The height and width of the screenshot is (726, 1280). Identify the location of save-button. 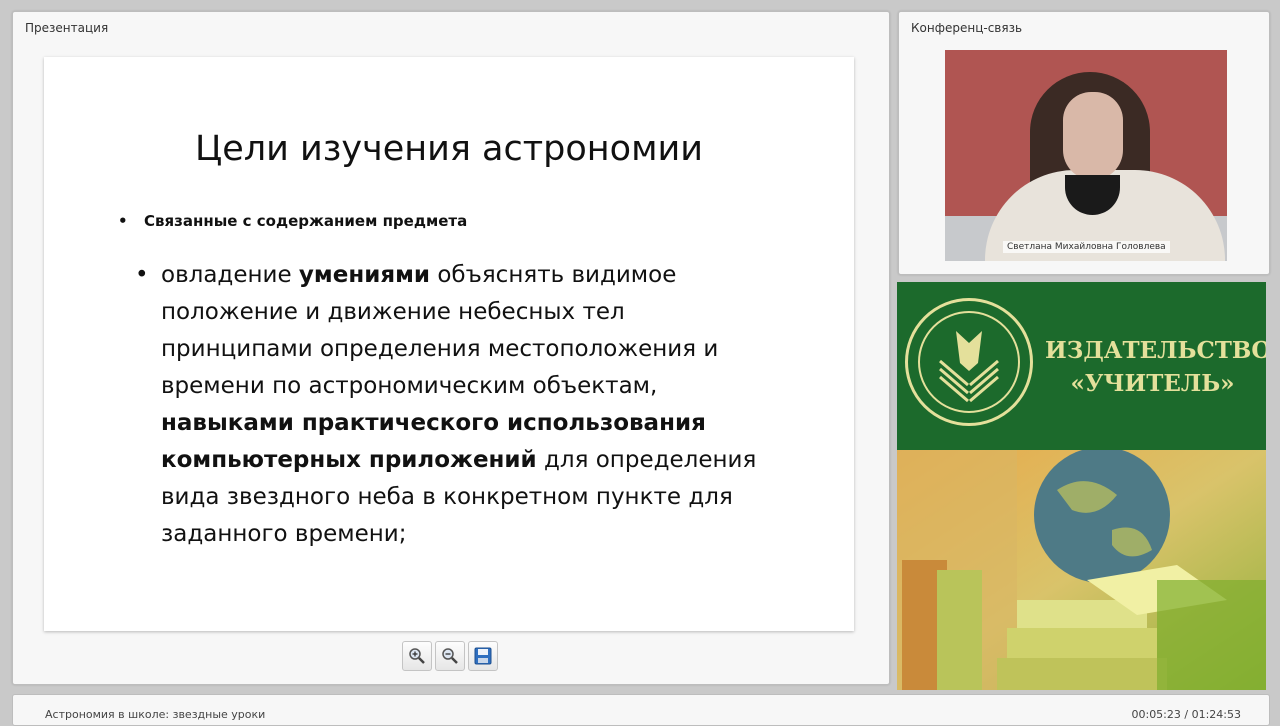
(483, 656).